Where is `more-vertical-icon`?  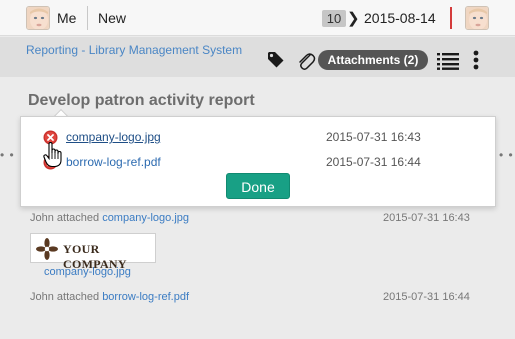 more-vertical-icon is located at coordinates (476, 62).